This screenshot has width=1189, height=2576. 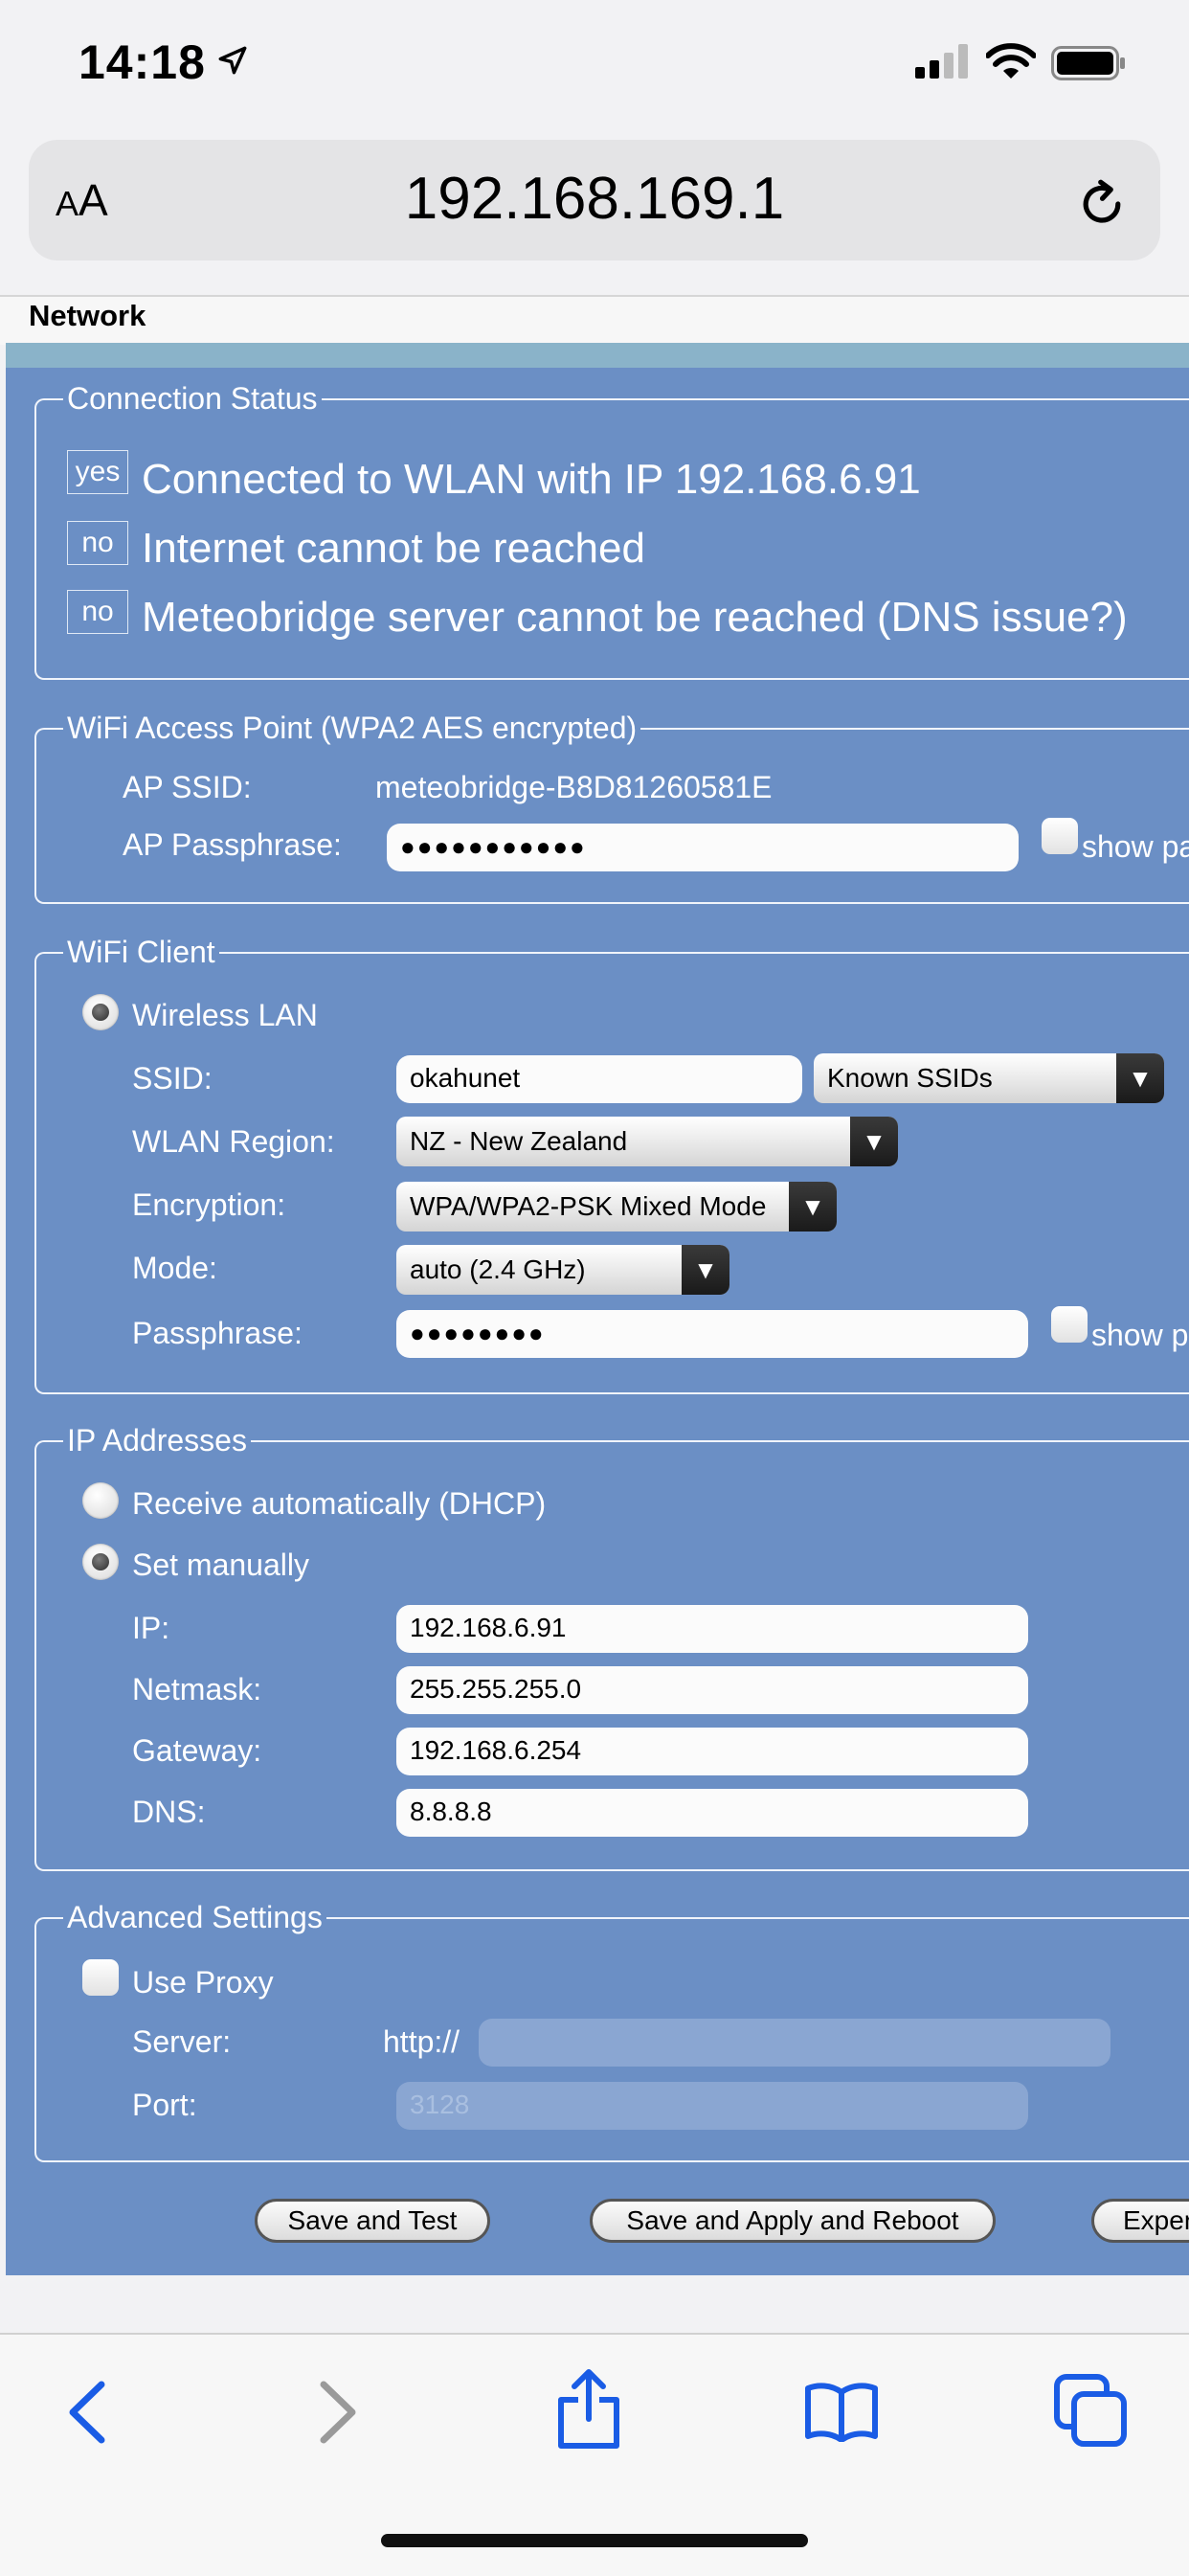 What do you see at coordinates (100, 1500) in the screenshot?
I see `dhcp-radio` at bounding box center [100, 1500].